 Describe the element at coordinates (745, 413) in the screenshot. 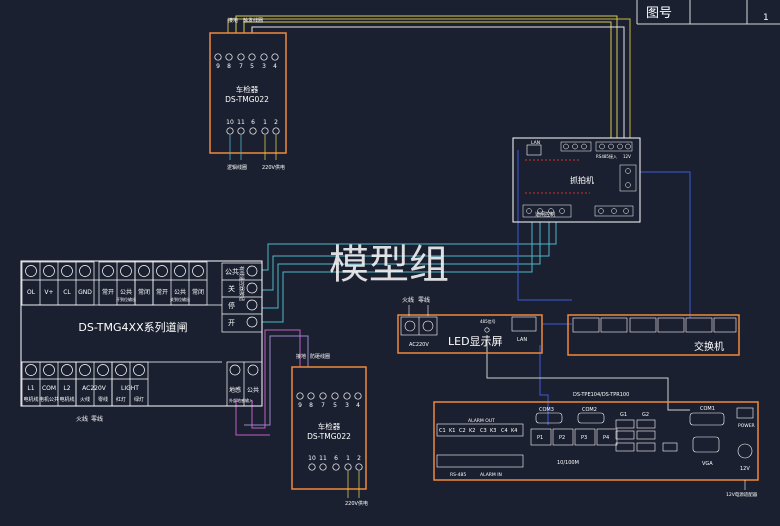

I see `controller-power-switch` at that location.